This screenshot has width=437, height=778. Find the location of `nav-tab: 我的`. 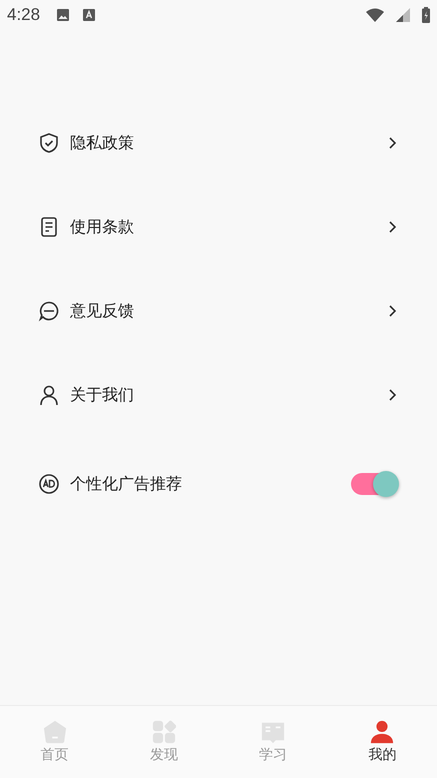

nav-tab: 我的 is located at coordinates (382, 742).